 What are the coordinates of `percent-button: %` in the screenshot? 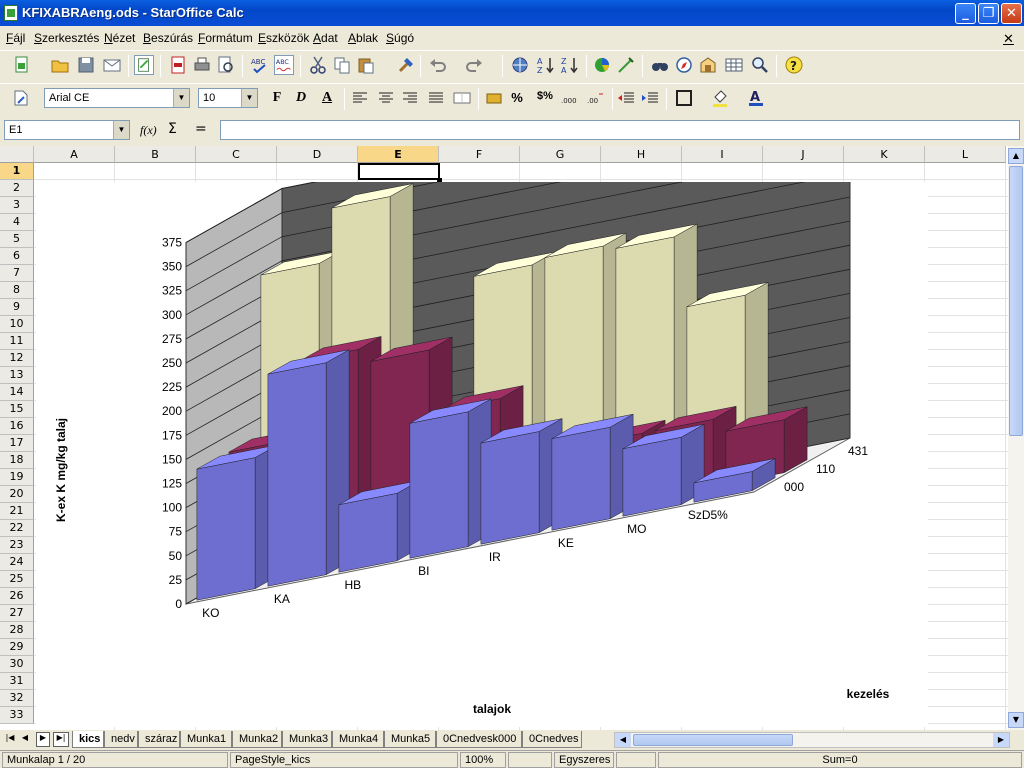 It's located at (517, 97).